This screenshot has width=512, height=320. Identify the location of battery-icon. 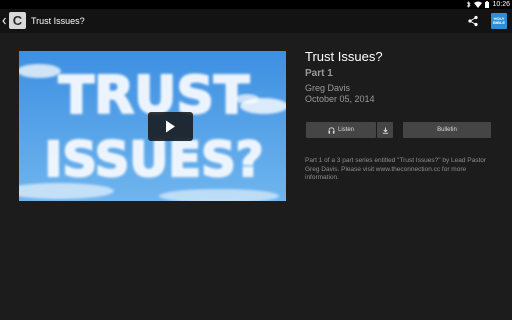
(487, 4).